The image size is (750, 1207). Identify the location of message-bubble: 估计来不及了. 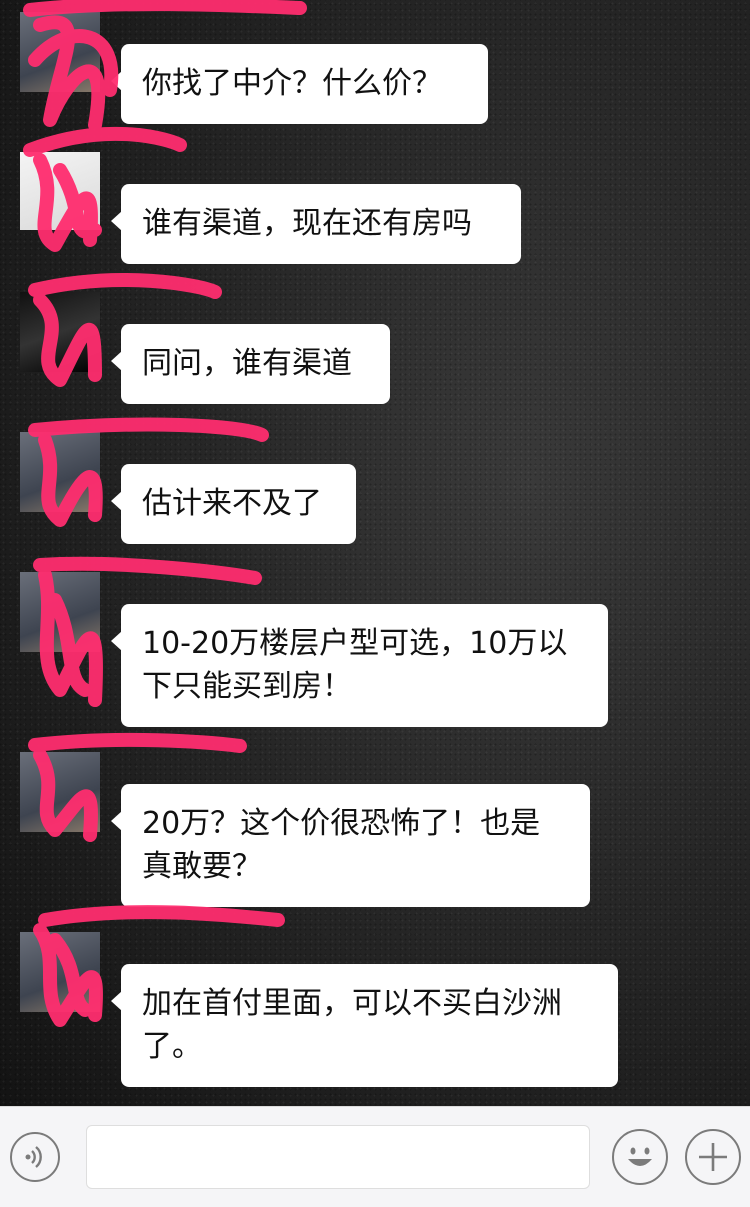
(233, 504).